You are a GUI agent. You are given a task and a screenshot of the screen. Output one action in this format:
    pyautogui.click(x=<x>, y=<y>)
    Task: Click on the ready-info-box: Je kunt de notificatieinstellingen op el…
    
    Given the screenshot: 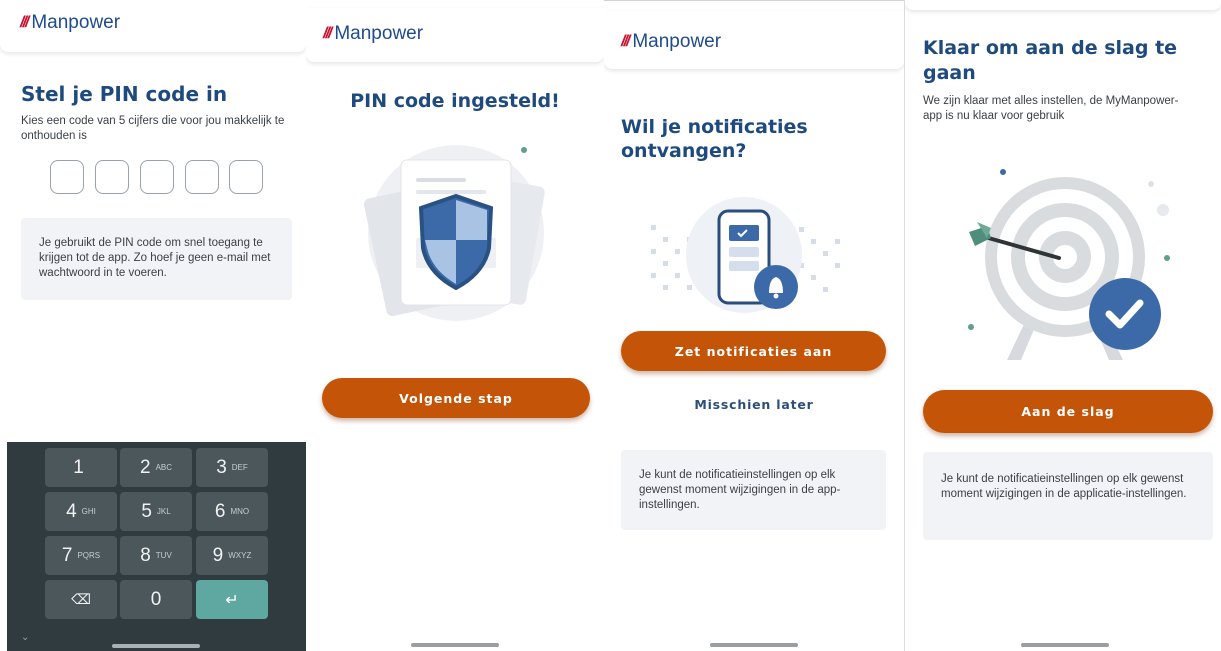 What is the action you would take?
    pyautogui.click(x=1068, y=496)
    